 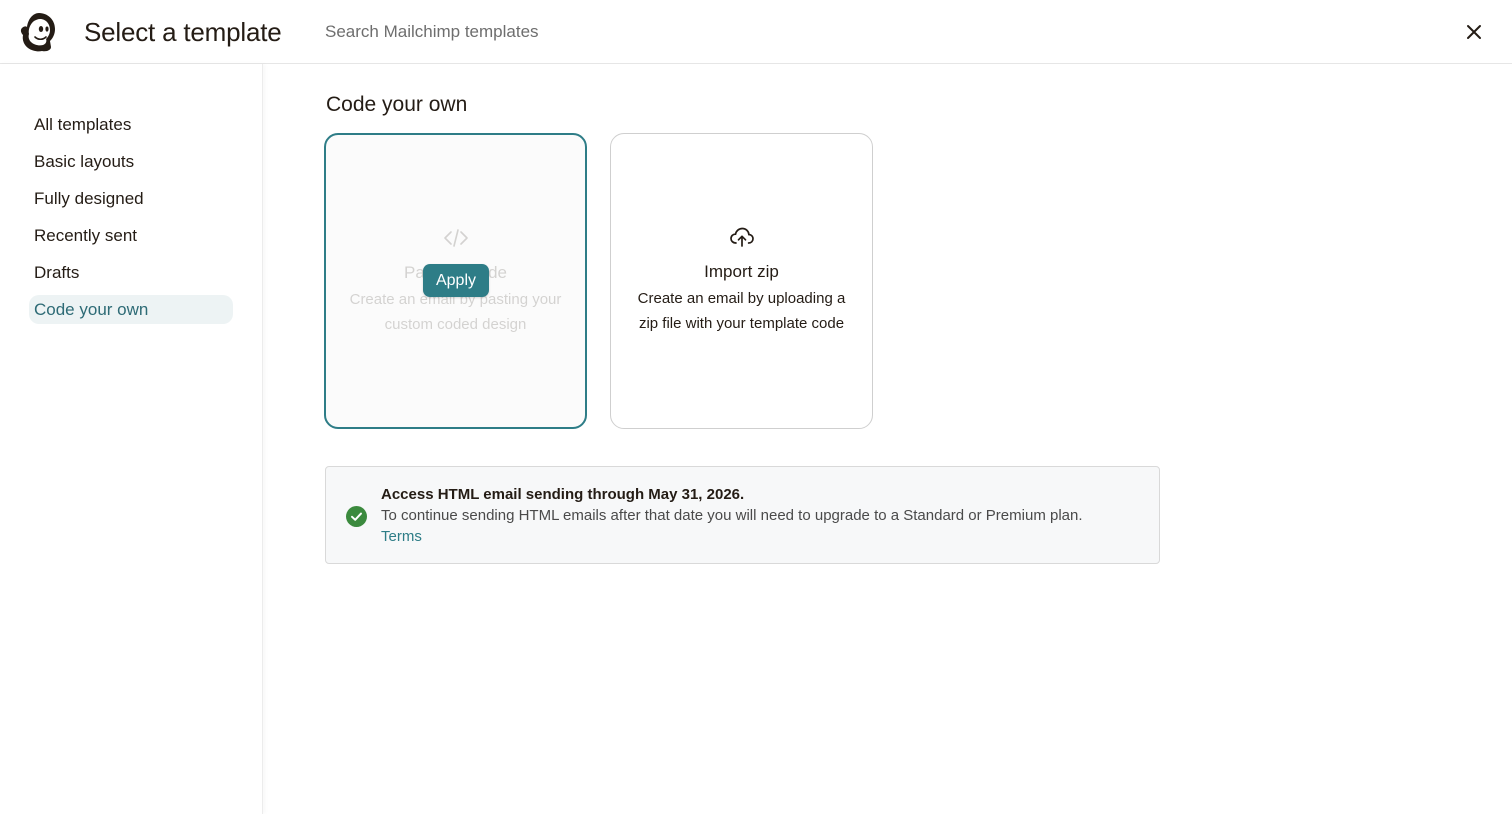 What do you see at coordinates (131, 309) in the screenshot?
I see `sidebar-item-code-your-own: Code your own` at bounding box center [131, 309].